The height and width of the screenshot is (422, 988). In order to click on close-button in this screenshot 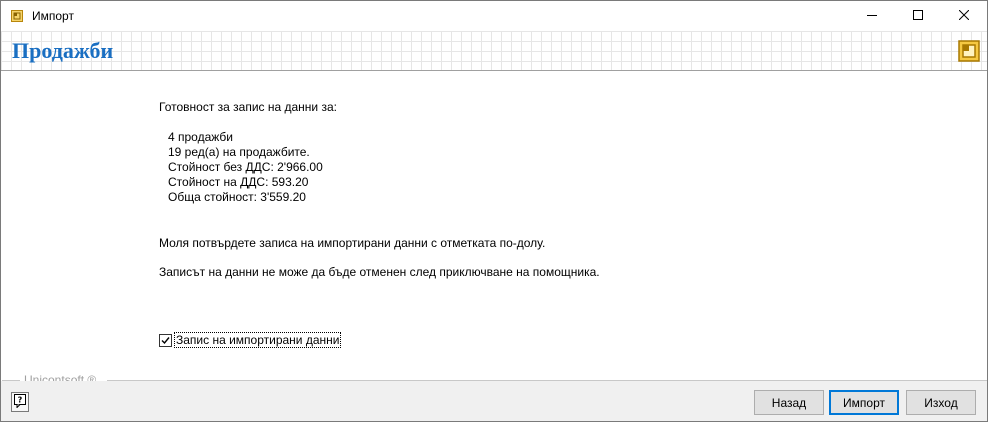, I will do `click(964, 16)`.